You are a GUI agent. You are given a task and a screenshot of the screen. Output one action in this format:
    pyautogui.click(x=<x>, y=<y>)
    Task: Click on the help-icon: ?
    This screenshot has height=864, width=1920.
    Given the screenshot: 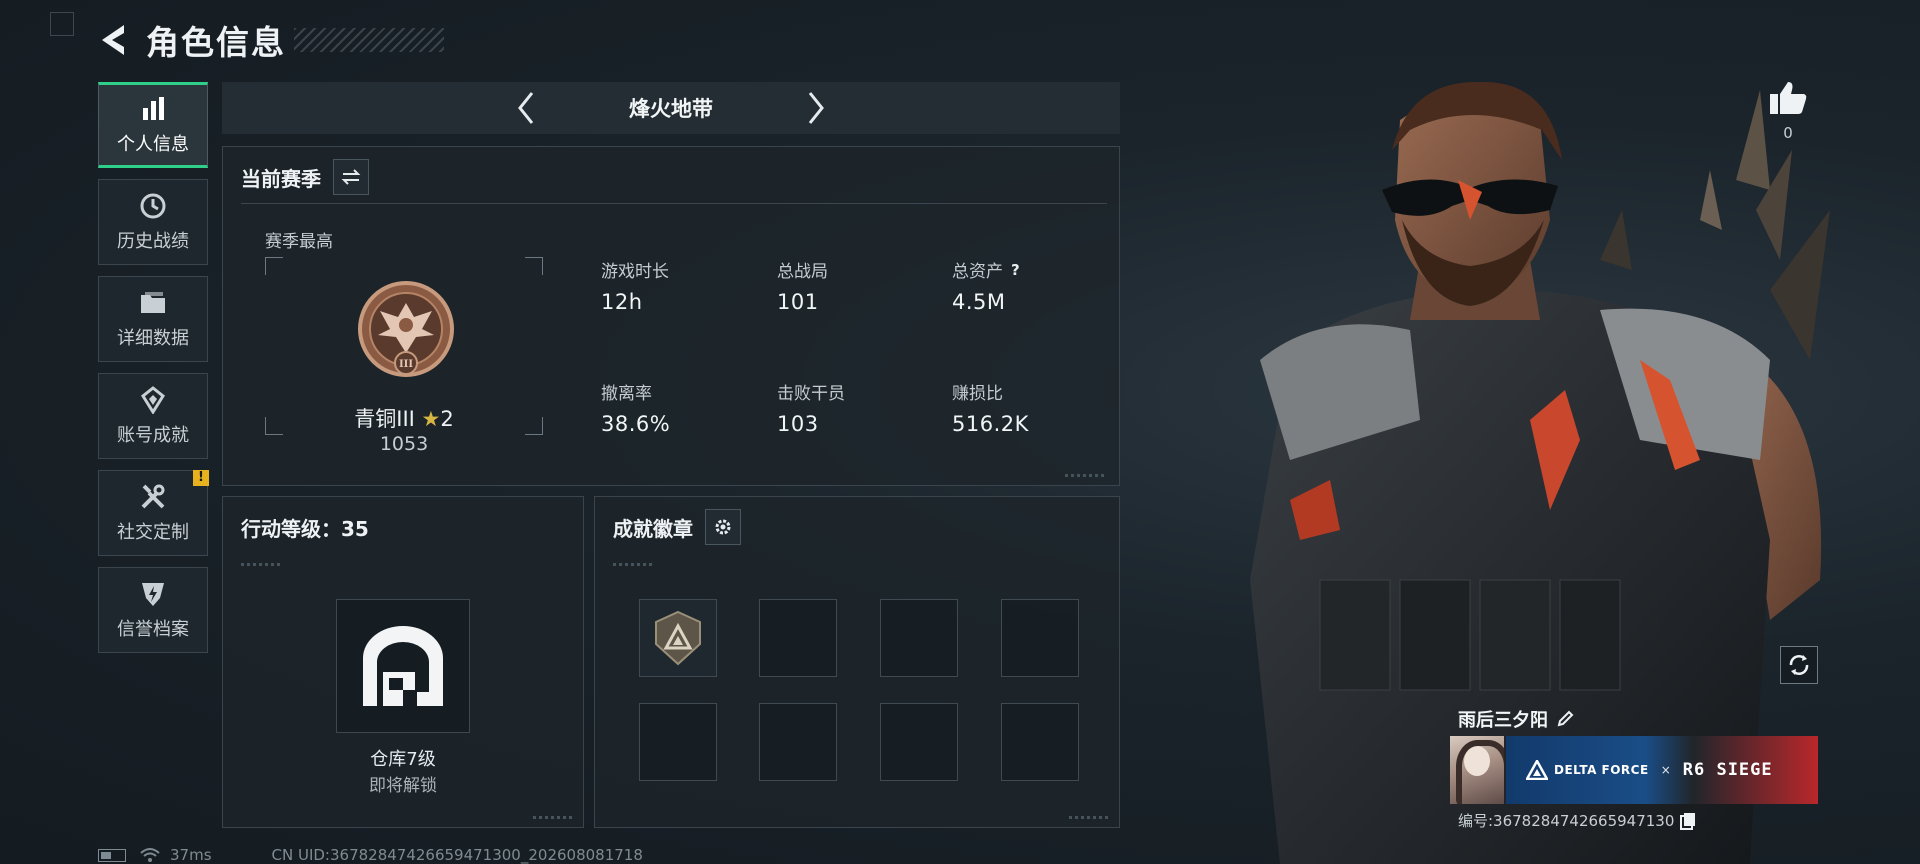 What is the action you would take?
    pyautogui.click(x=1015, y=270)
    